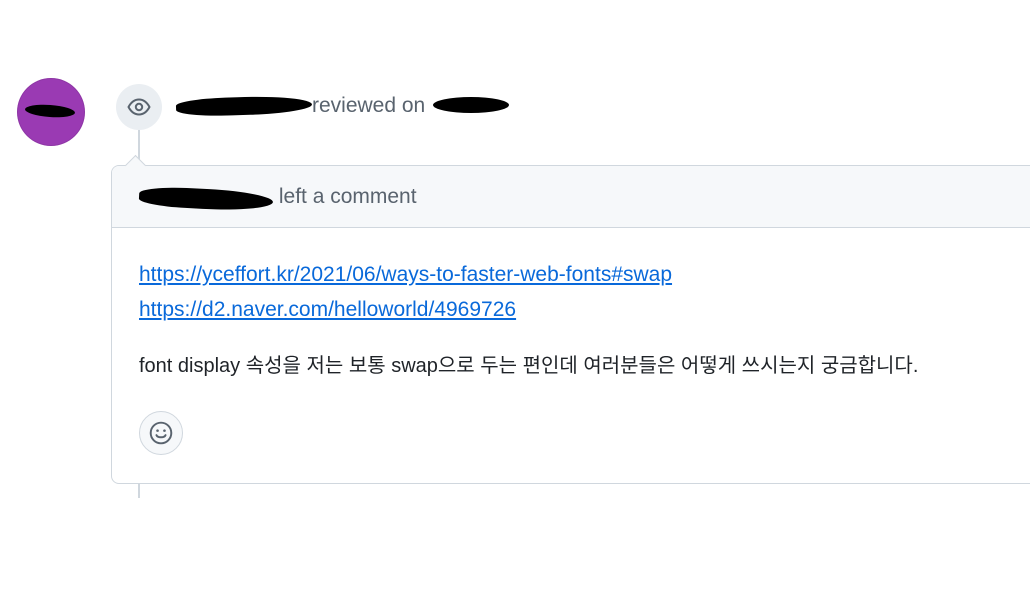 The height and width of the screenshot is (606, 1030). Describe the element at coordinates (206, 199) in the screenshot. I see `commenter-redaction` at that location.